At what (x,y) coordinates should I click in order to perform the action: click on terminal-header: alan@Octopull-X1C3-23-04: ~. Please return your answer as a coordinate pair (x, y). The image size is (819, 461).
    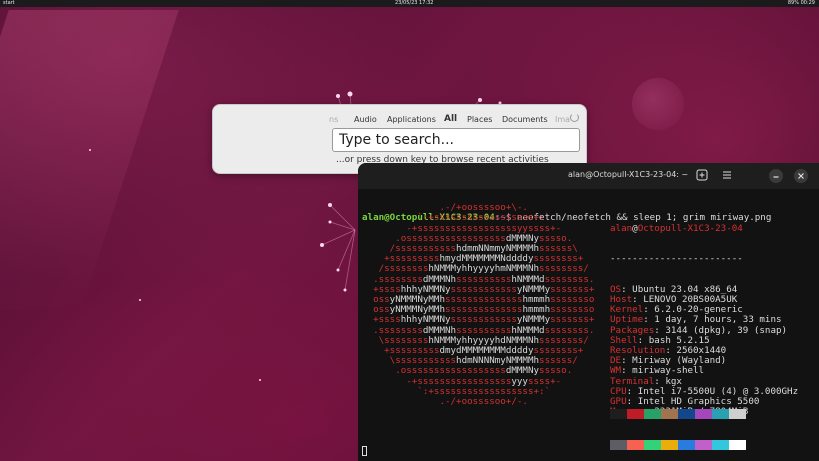
    Looking at the image, I should click on (588, 176).